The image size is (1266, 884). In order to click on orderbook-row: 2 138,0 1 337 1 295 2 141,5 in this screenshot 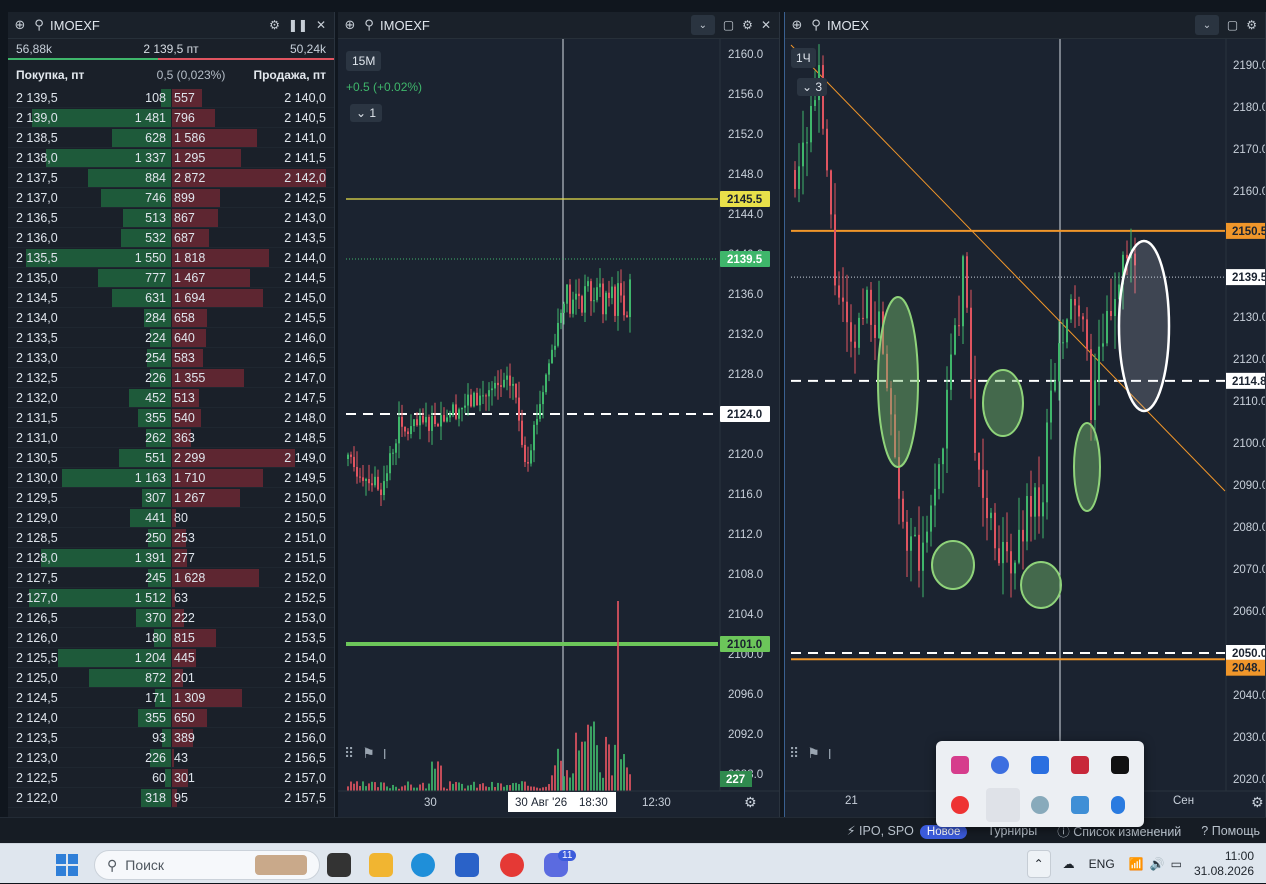, I will do `click(171, 158)`.